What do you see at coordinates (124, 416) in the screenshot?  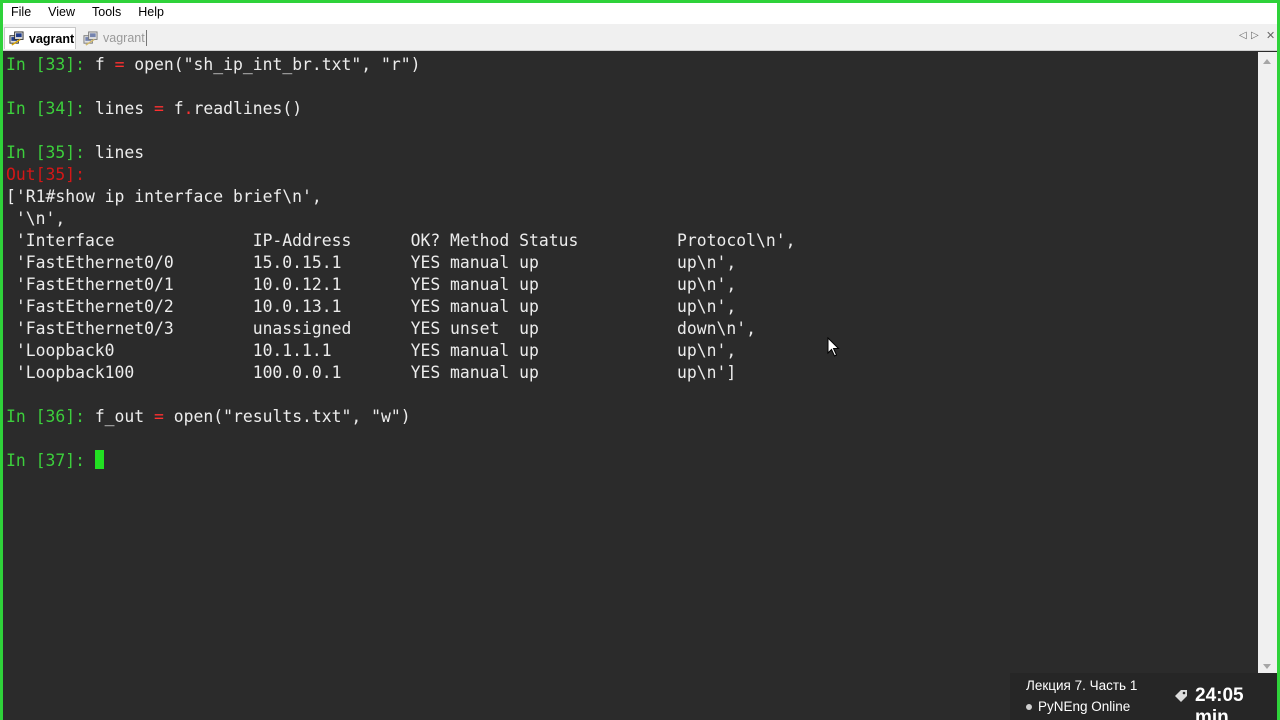 I see `code-text: f_out` at bounding box center [124, 416].